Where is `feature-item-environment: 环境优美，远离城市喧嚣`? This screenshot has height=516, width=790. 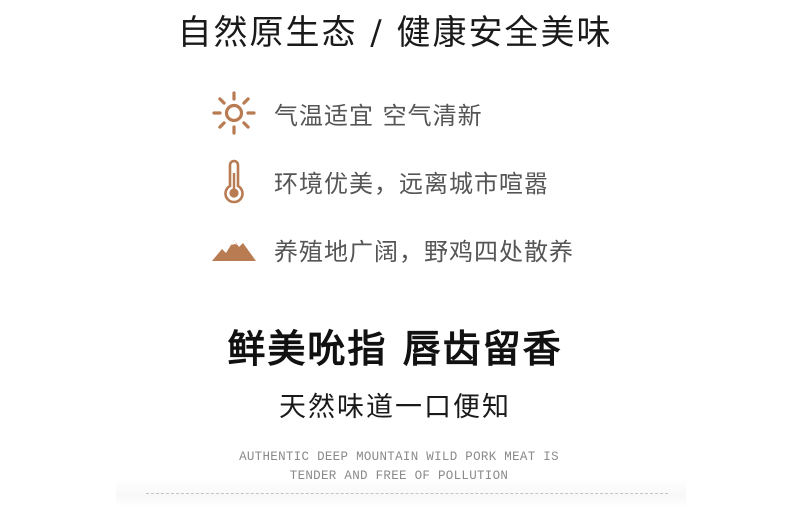 feature-item-environment: 环境优美，远离城市喧嚣 is located at coordinates (420, 181).